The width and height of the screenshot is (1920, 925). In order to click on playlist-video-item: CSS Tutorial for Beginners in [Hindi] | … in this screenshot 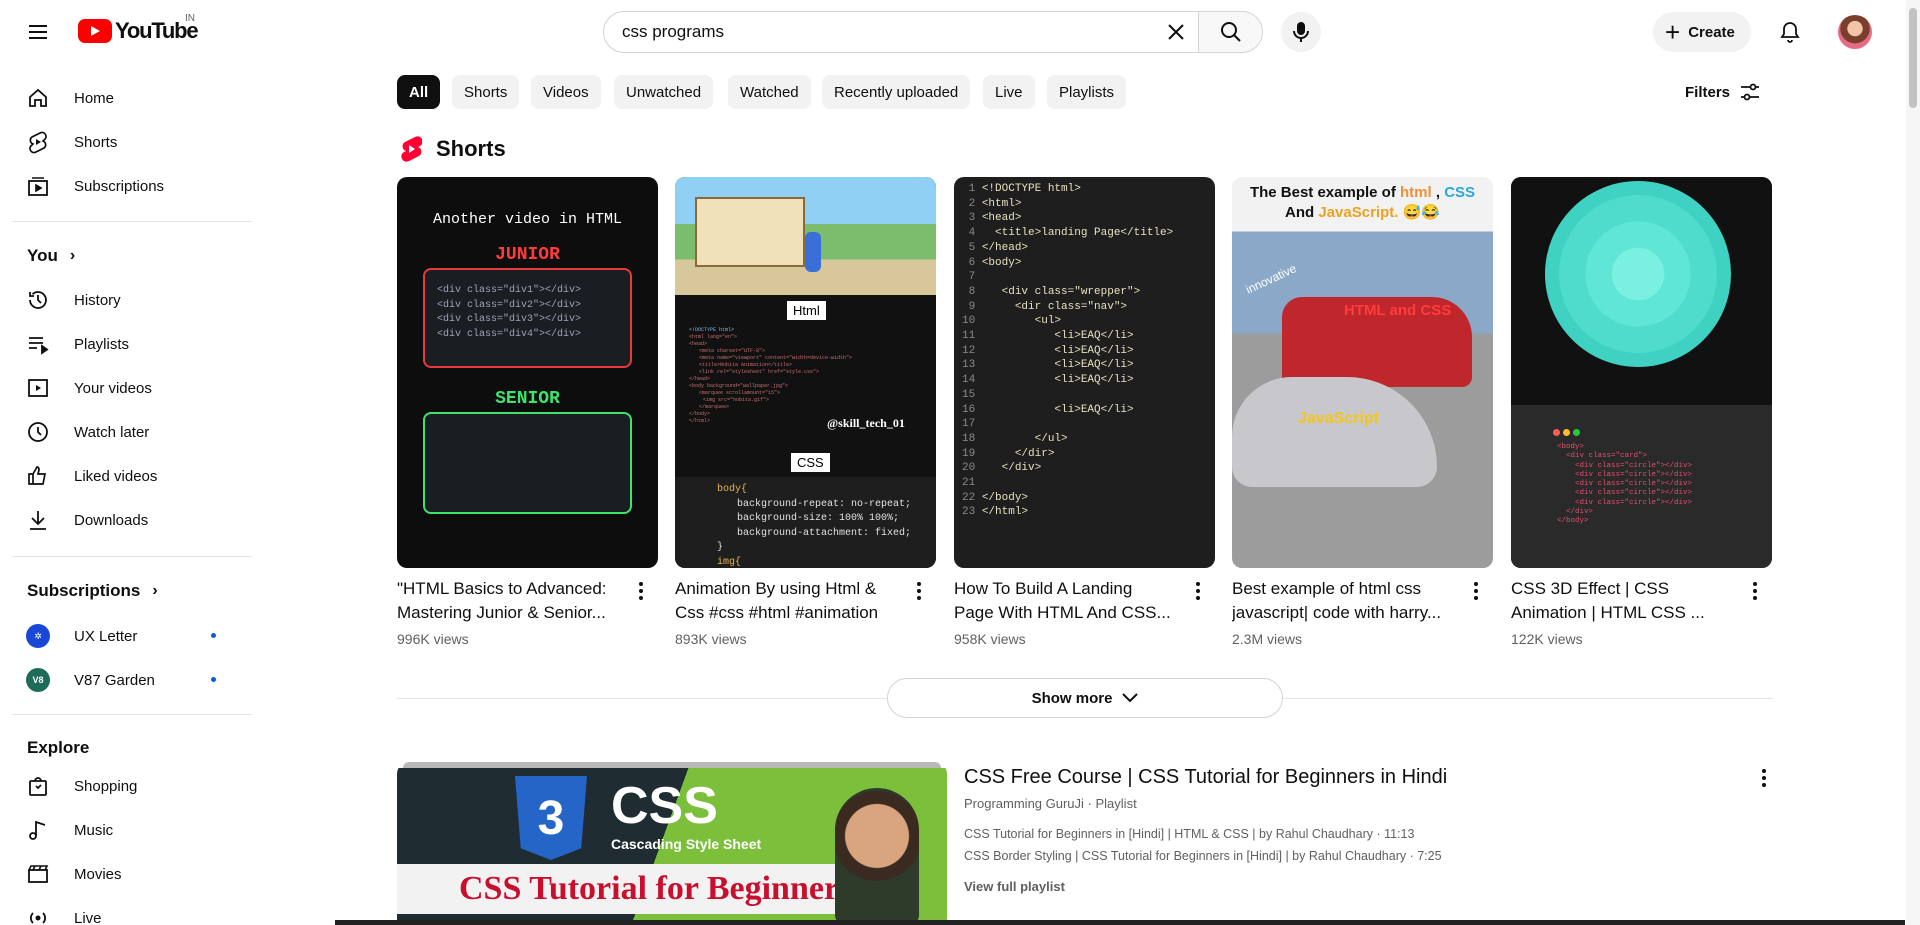, I will do `click(1189, 834)`.